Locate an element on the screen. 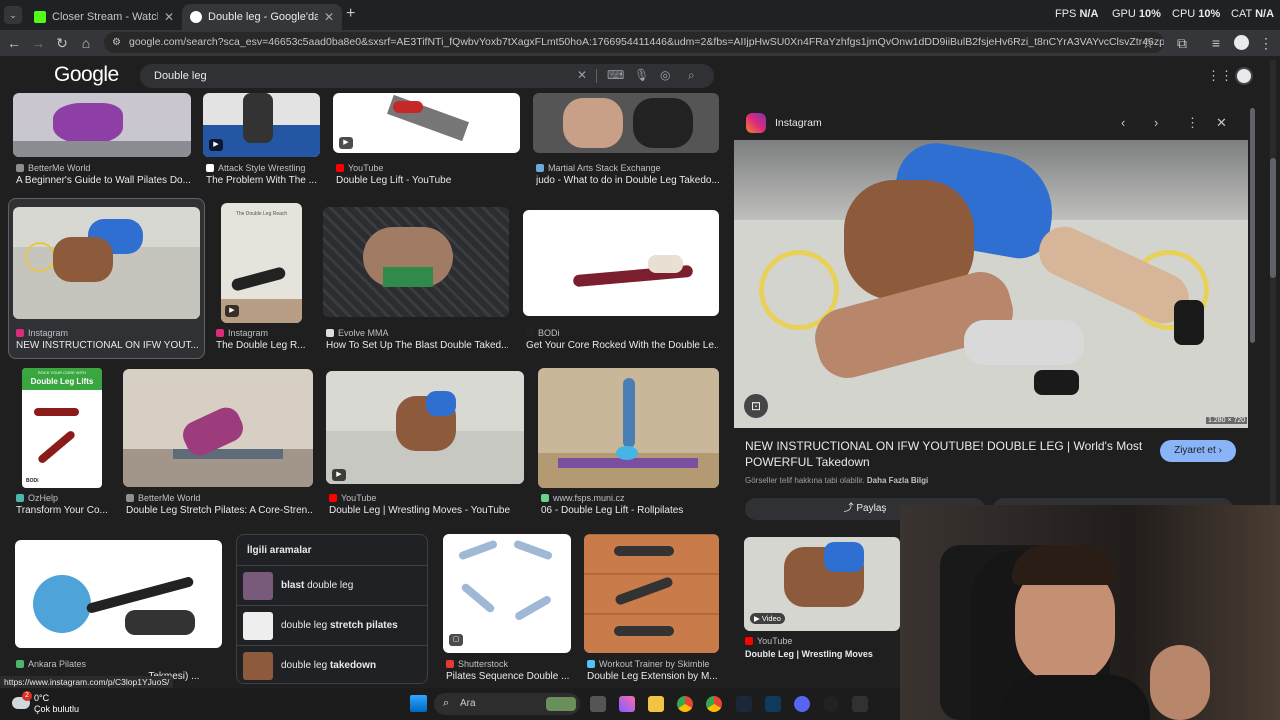 This screenshot has width=1280, height=720. google-favicon-icon is located at coordinates (196, 17).